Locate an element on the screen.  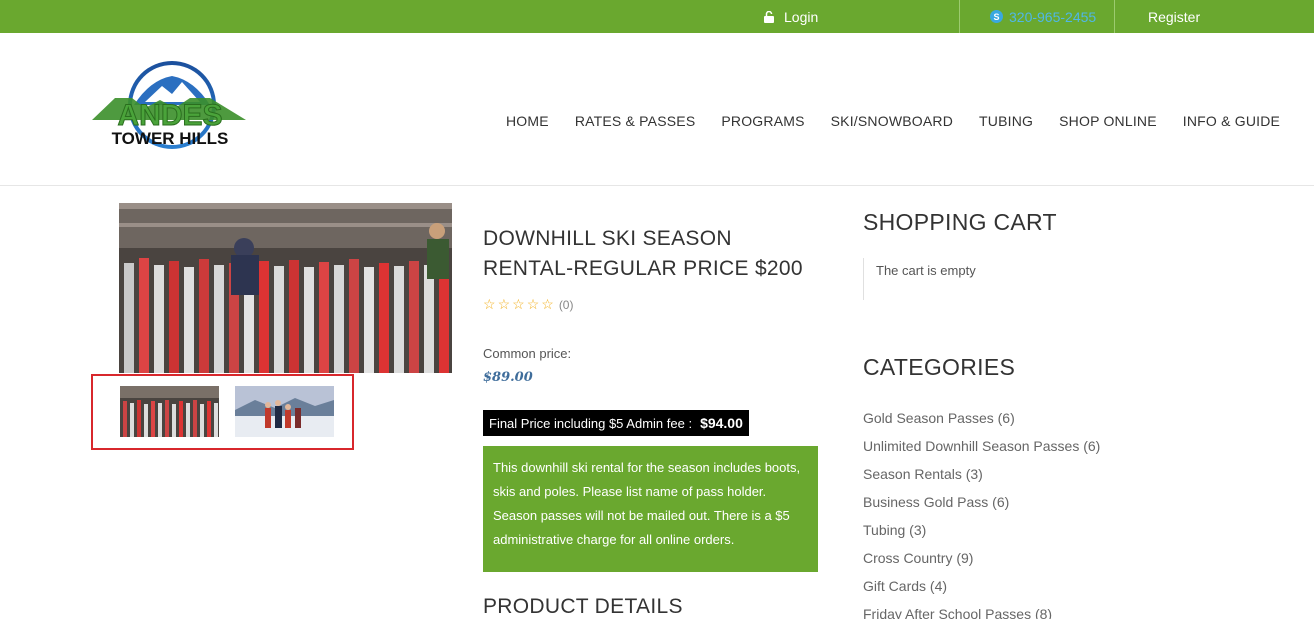
product-main-image is located at coordinates (285, 288).